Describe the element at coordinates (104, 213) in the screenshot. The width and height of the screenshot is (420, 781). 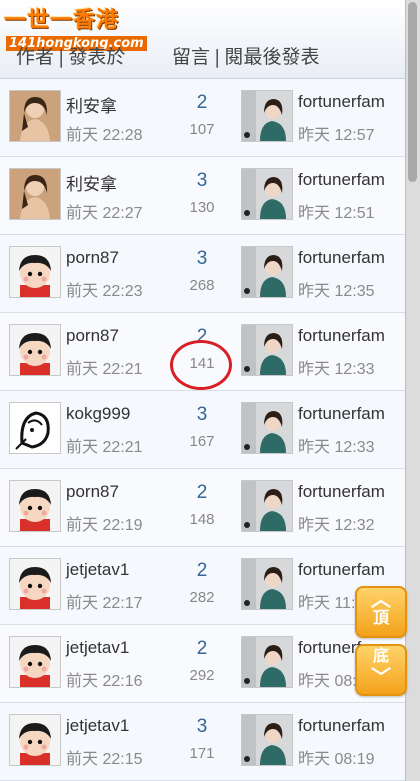
I see `post-time: 前天 22:27` at that location.